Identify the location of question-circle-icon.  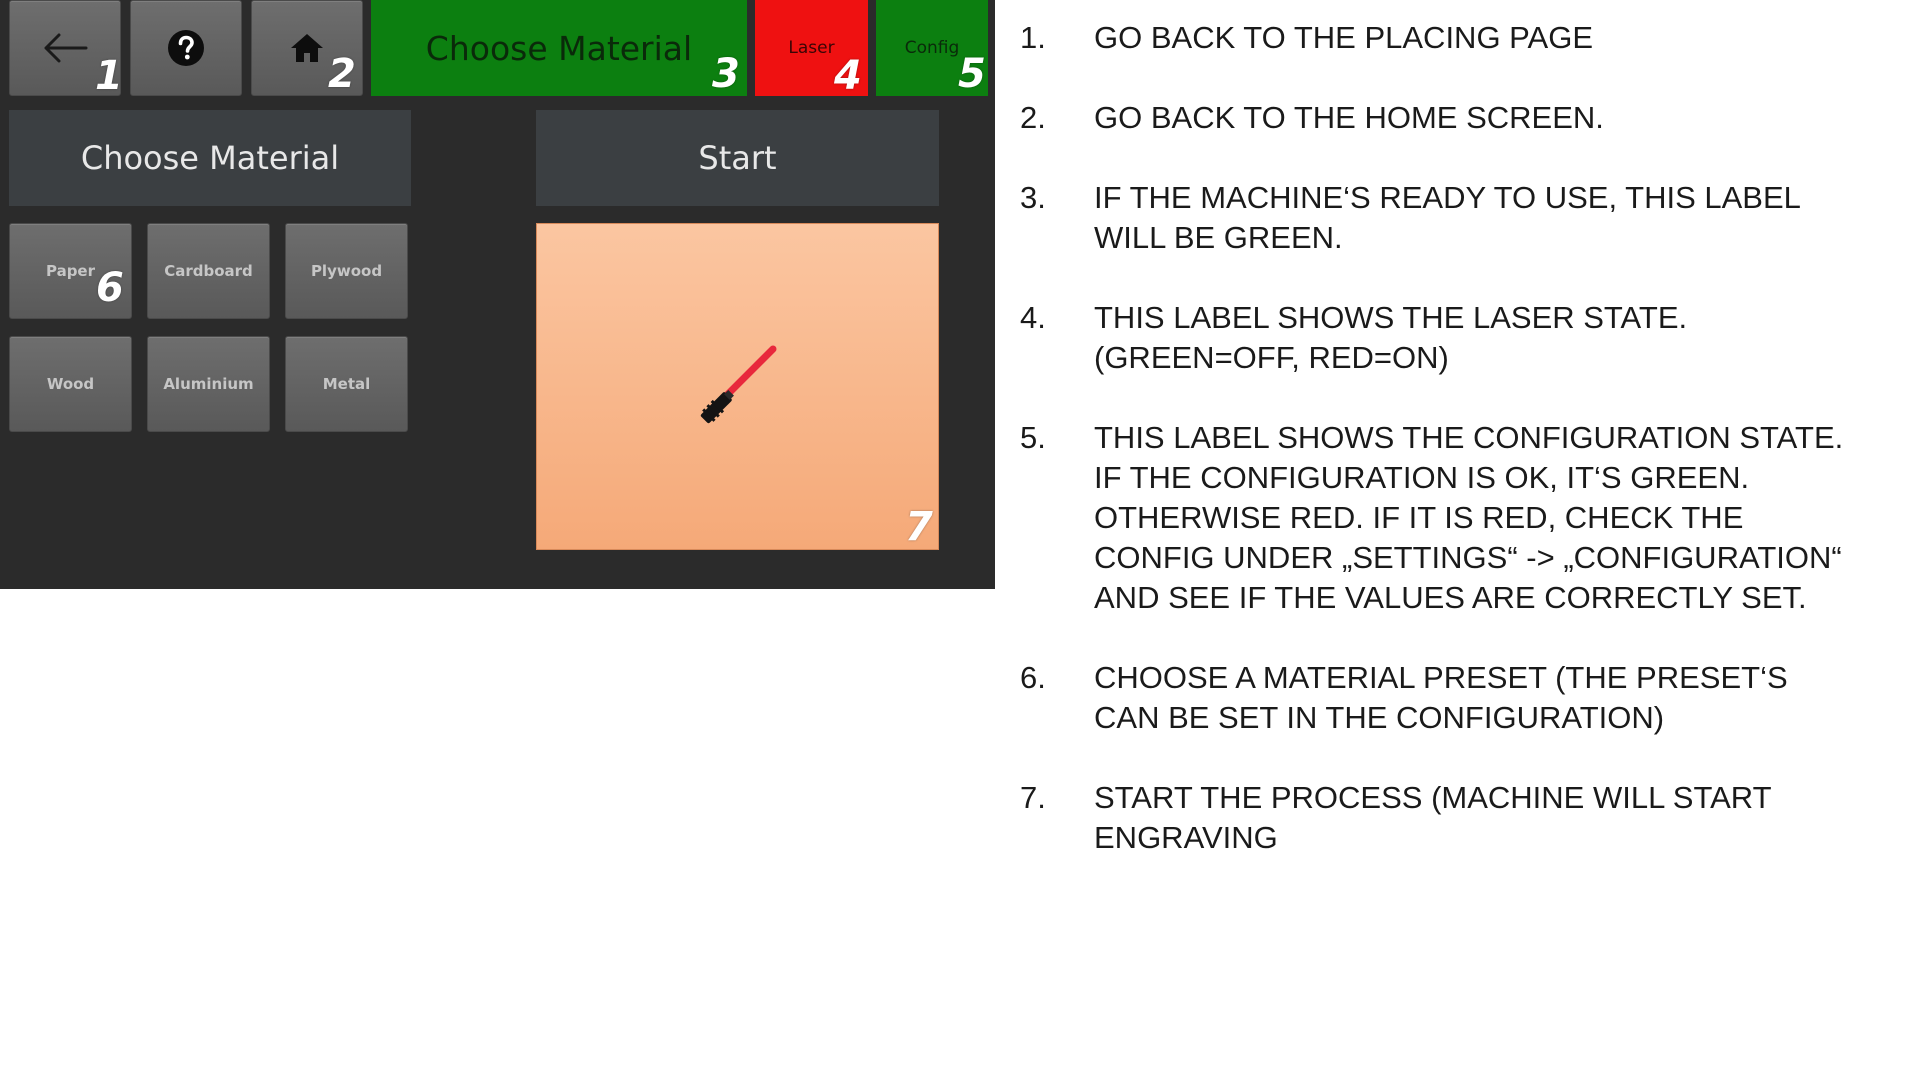
(186, 48).